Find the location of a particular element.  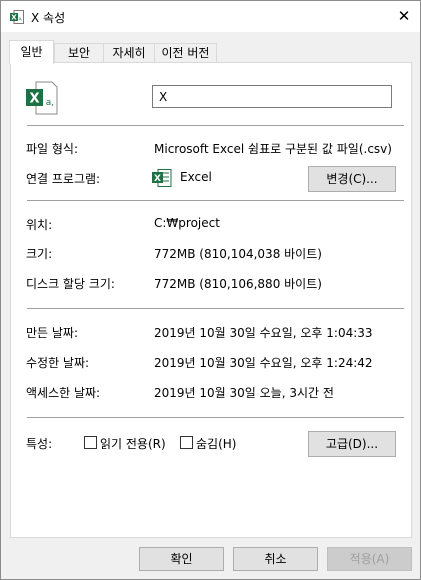

created-label: 만든 날짜: is located at coordinates (52, 333).